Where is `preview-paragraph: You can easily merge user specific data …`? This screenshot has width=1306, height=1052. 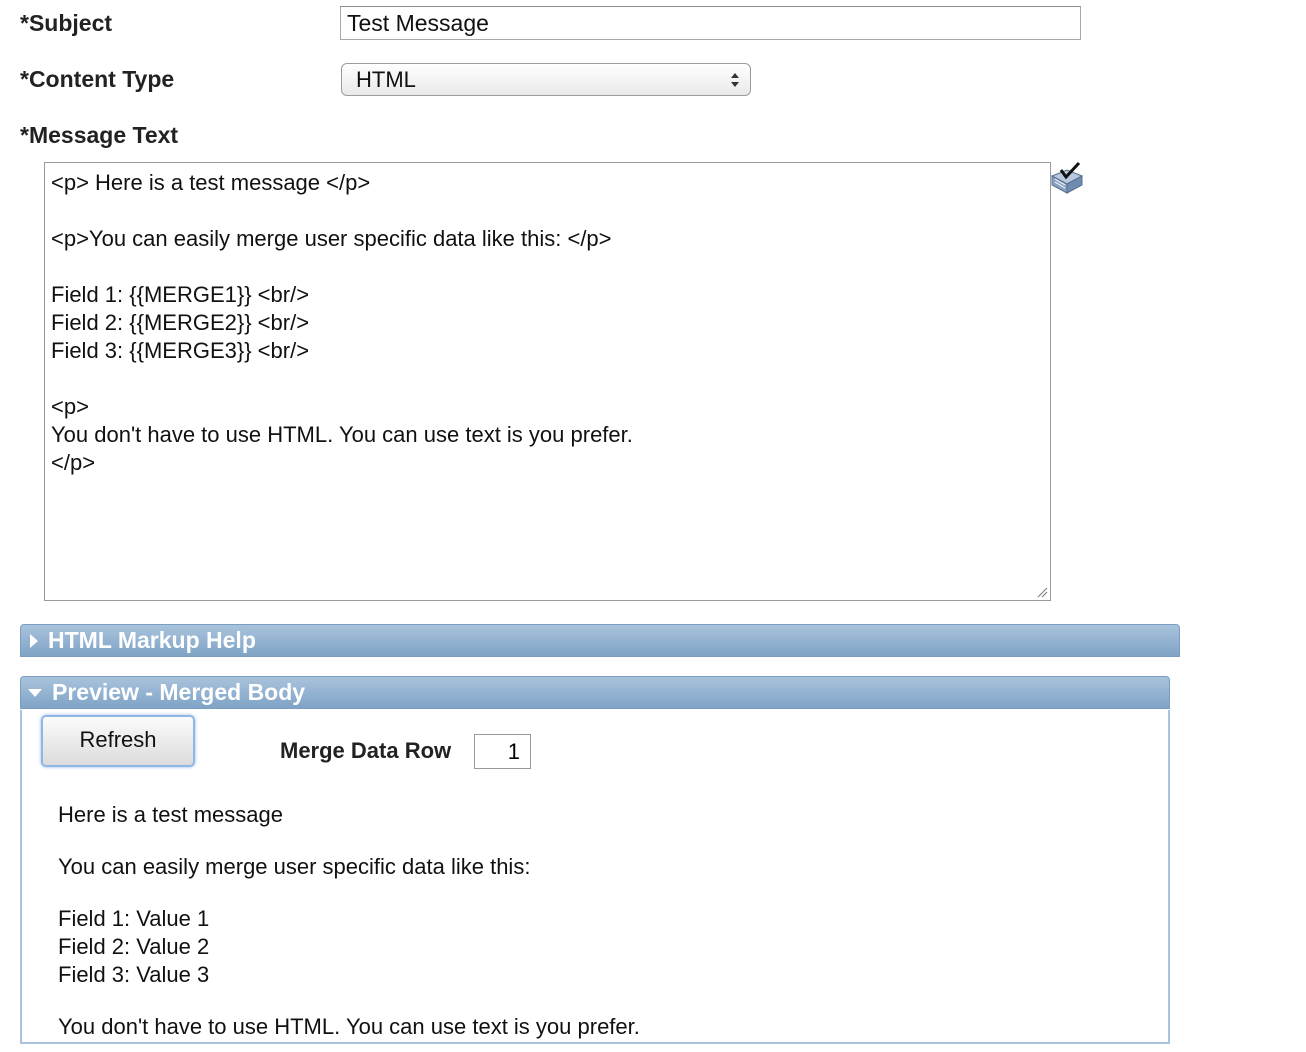 preview-paragraph: You can easily merge user specific data … is located at coordinates (294, 866).